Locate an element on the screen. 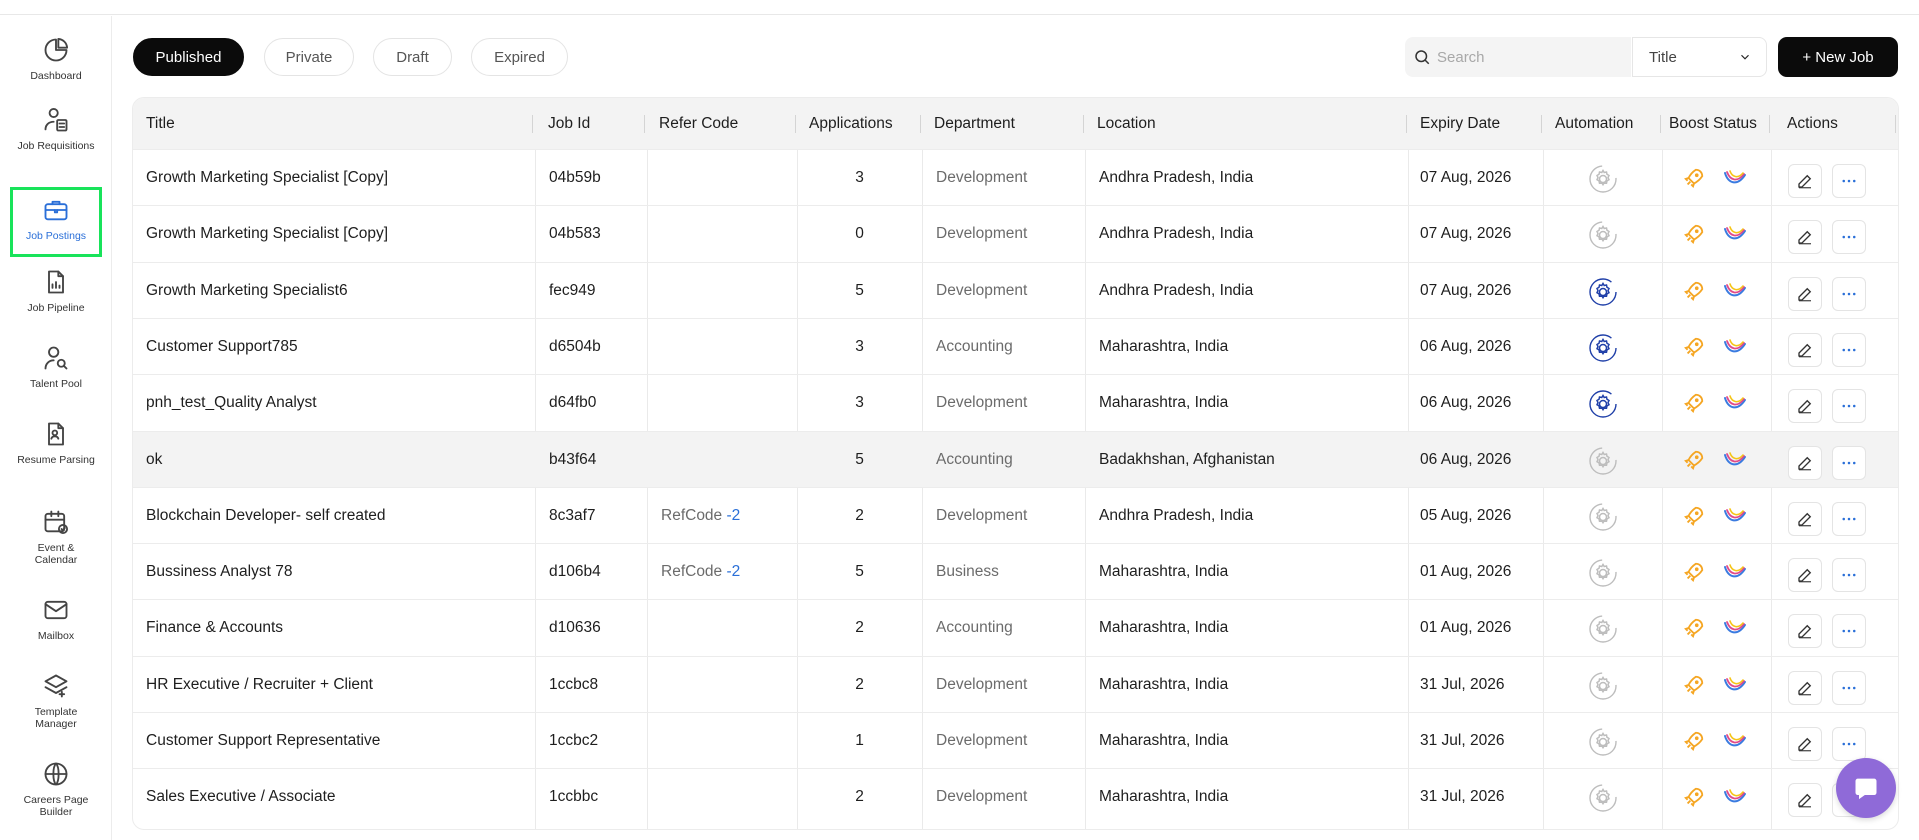 The image size is (1919, 840). sidebar-item-talent-pool: Talent Pool is located at coordinates (56, 367).